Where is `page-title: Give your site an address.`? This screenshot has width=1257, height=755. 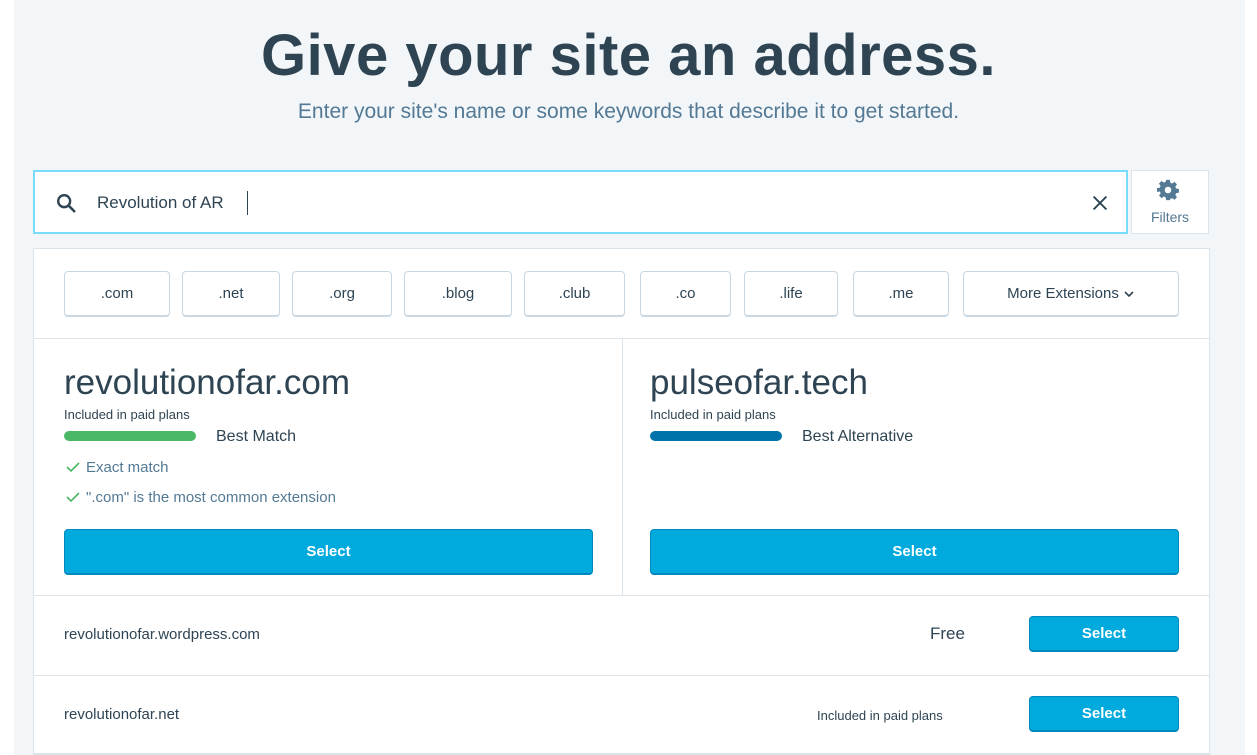 page-title: Give your site an address. is located at coordinates (628, 55).